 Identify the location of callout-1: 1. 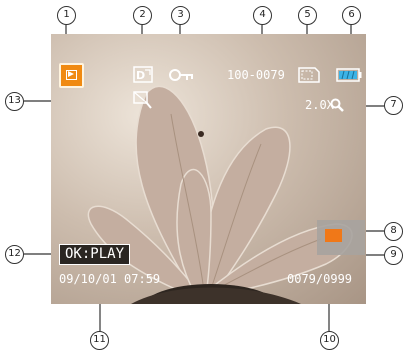
(66, 15).